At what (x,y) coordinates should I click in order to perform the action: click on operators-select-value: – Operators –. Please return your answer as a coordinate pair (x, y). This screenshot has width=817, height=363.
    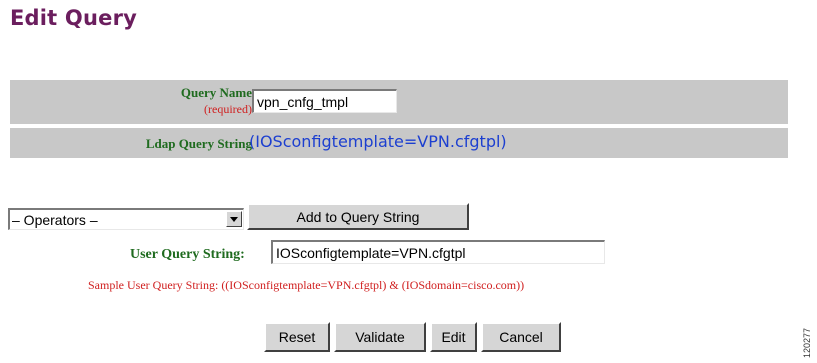
    Looking at the image, I should click on (55, 220).